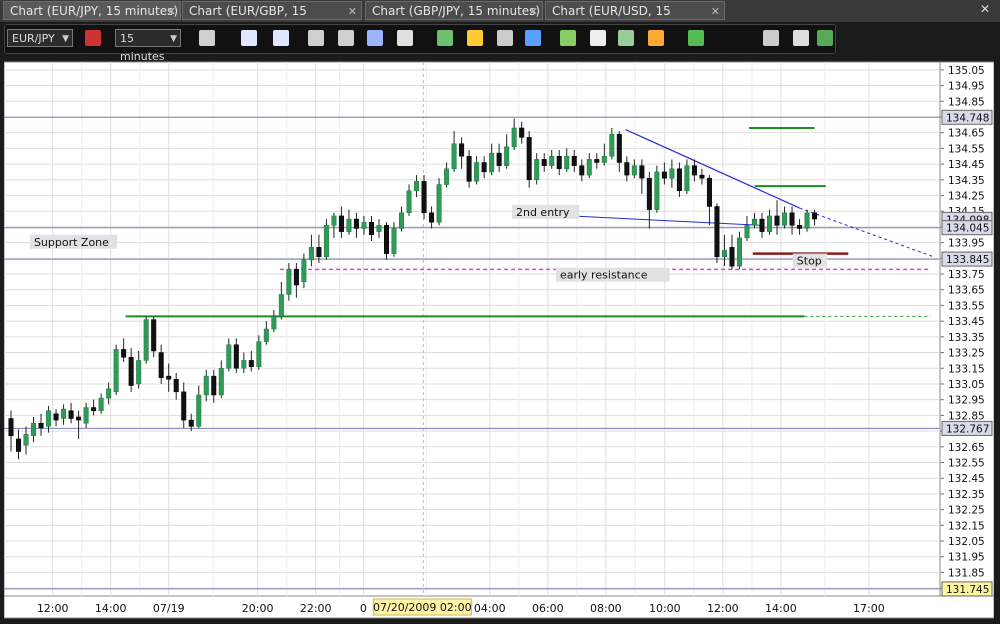 Image resolution: width=1000 pixels, height=624 pixels. I want to click on eraser-icon, so click(801, 38).